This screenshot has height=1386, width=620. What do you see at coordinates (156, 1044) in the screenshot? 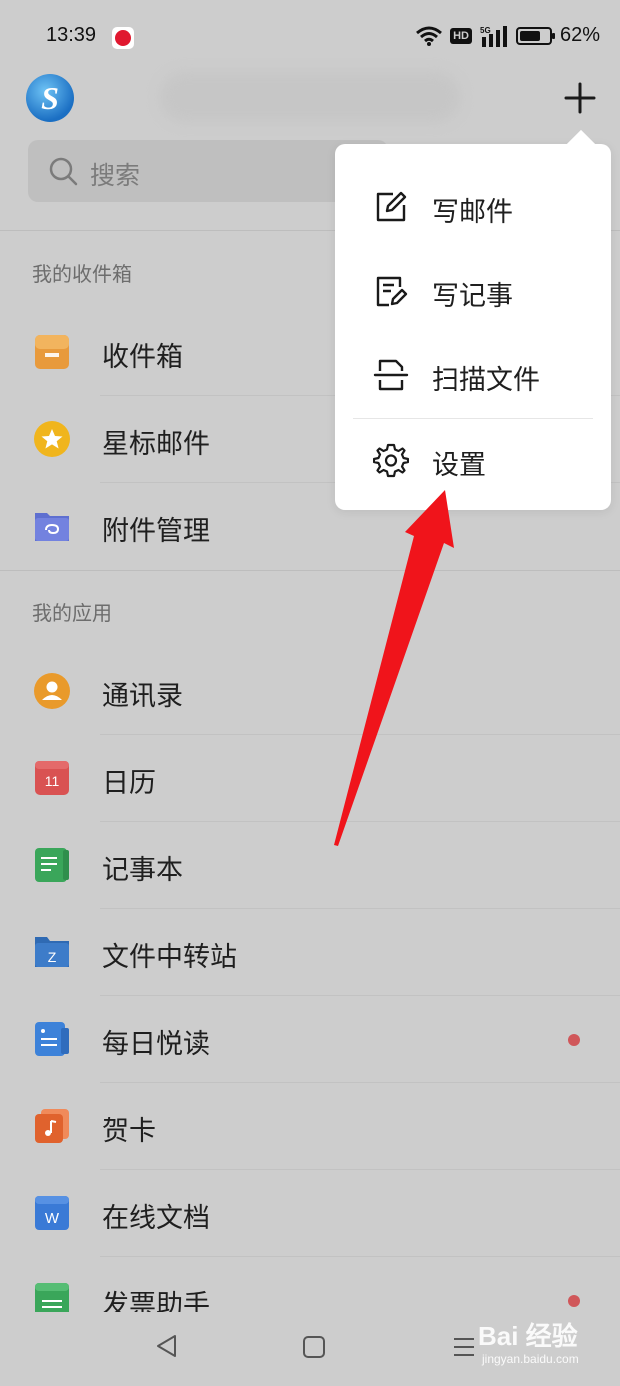
I see `app-item-label: 每日悦读` at bounding box center [156, 1044].